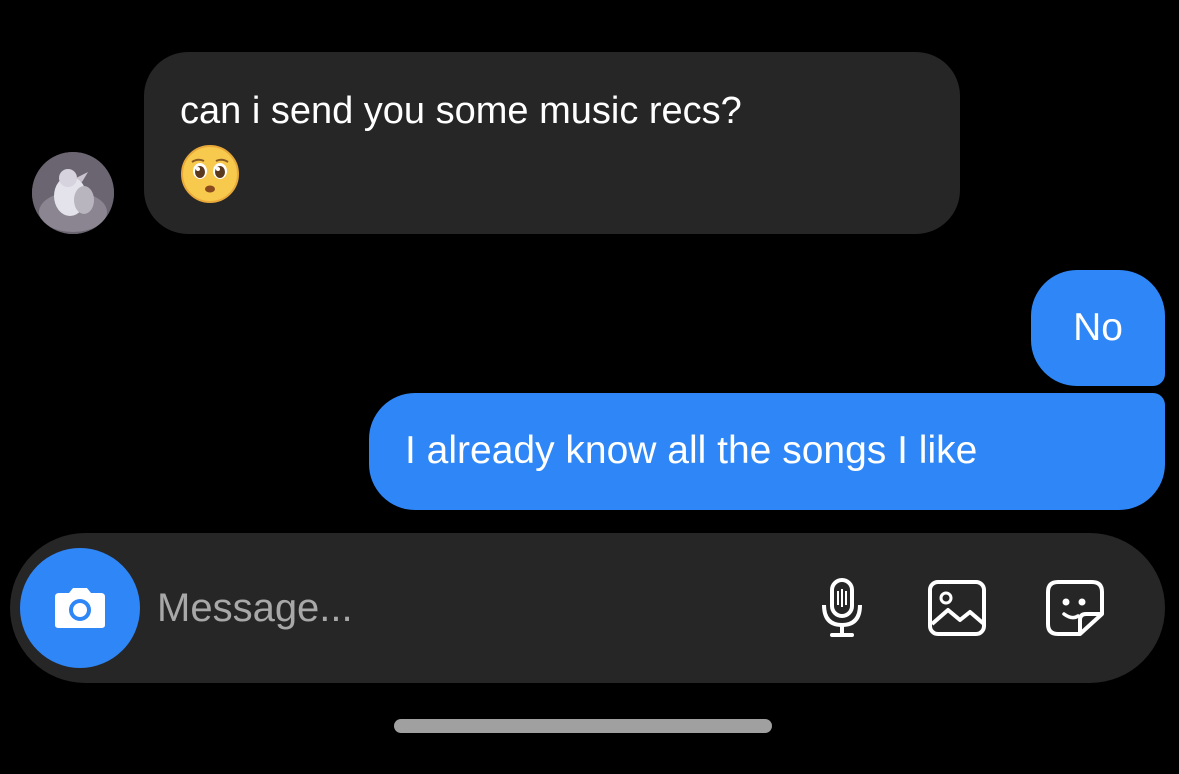 Image resolution: width=1179 pixels, height=774 pixels. I want to click on outgoing-message-text: I already know all the songs I like, so click(691, 450).